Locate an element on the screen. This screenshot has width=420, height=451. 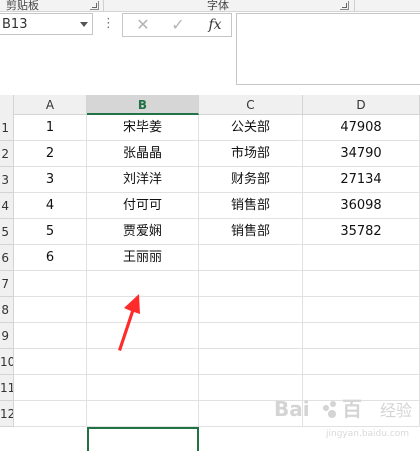
row-header: 4 is located at coordinates (7, 206).